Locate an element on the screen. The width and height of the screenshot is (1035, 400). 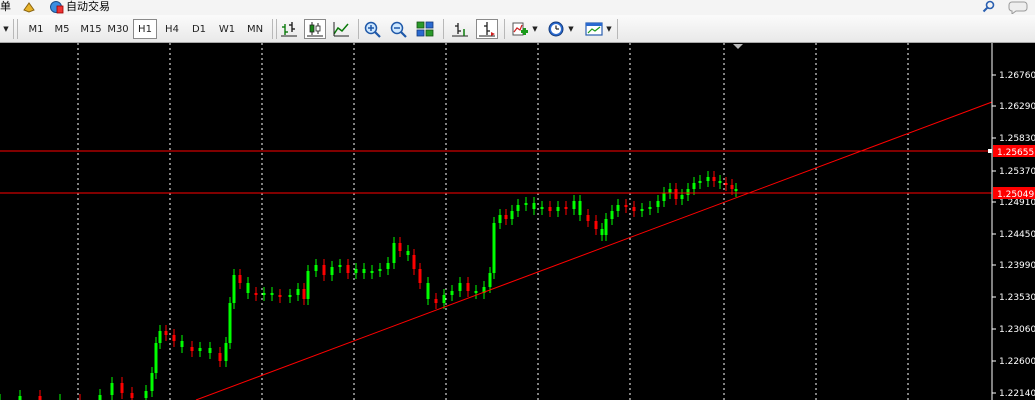
tile-windows-button is located at coordinates (425, 29).